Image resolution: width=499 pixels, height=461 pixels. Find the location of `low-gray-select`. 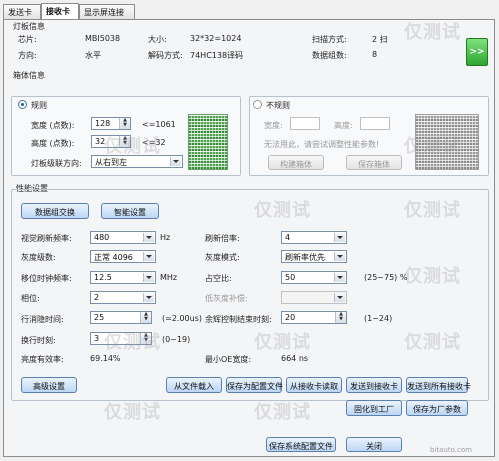

low-gray-select is located at coordinates (314, 297).